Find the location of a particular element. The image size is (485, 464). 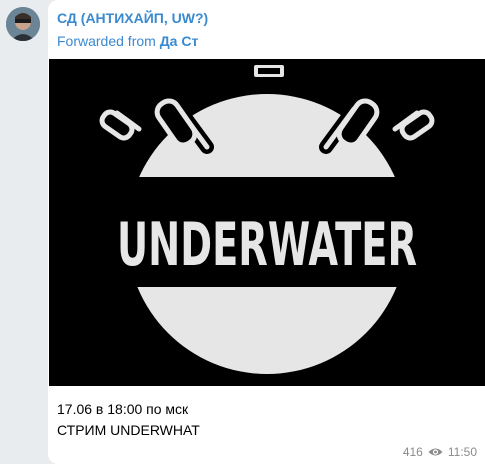

logo-text: UNDERWATER is located at coordinates (267, 245).